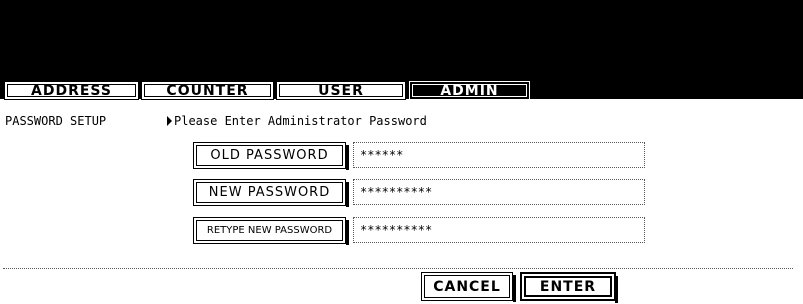 The height and width of the screenshot is (304, 803). What do you see at coordinates (469, 90) in the screenshot?
I see `tab-admin: ADMIN` at bounding box center [469, 90].